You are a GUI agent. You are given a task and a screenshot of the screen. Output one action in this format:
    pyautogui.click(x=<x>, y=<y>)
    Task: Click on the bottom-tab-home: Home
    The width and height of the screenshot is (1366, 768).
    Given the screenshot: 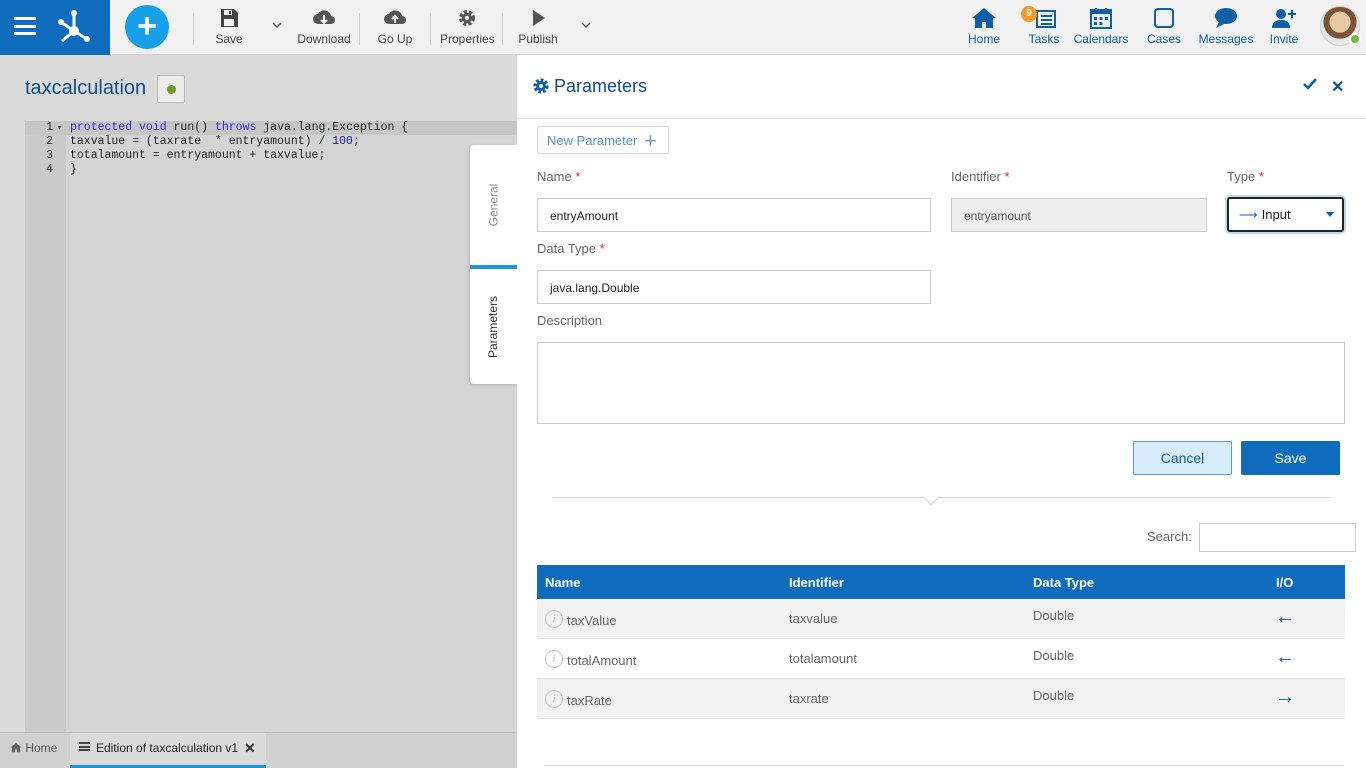 What is the action you would take?
    pyautogui.click(x=33, y=748)
    